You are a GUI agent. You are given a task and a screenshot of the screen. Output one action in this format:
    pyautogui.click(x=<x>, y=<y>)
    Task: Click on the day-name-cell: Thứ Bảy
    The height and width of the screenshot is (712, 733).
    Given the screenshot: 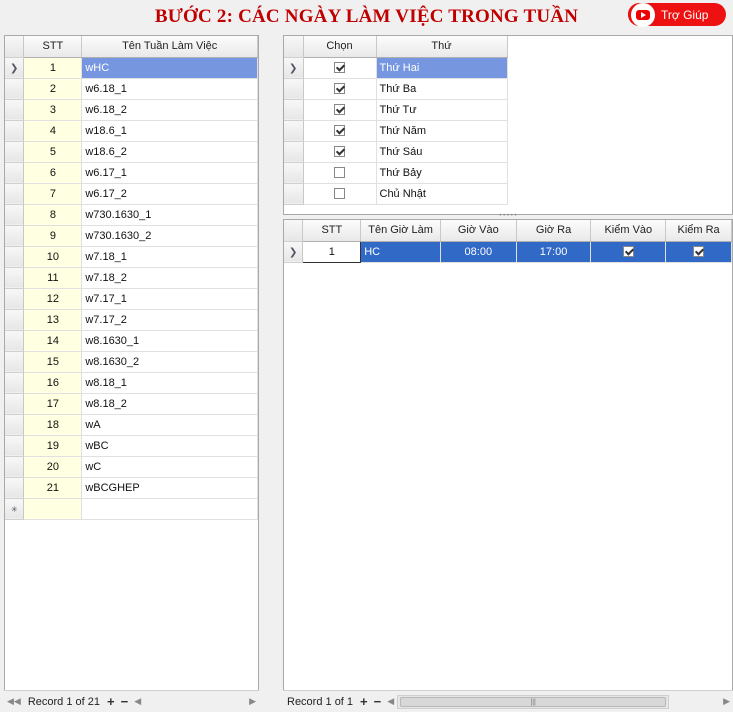 What is the action you would take?
    pyautogui.click(x=442, y=173)
    